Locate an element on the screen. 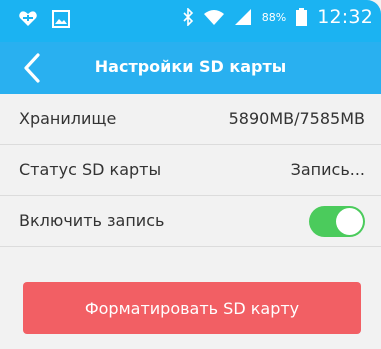 The image size is (381, 349). page-title: Настройки SD карты is located at coordinates (190, 66).